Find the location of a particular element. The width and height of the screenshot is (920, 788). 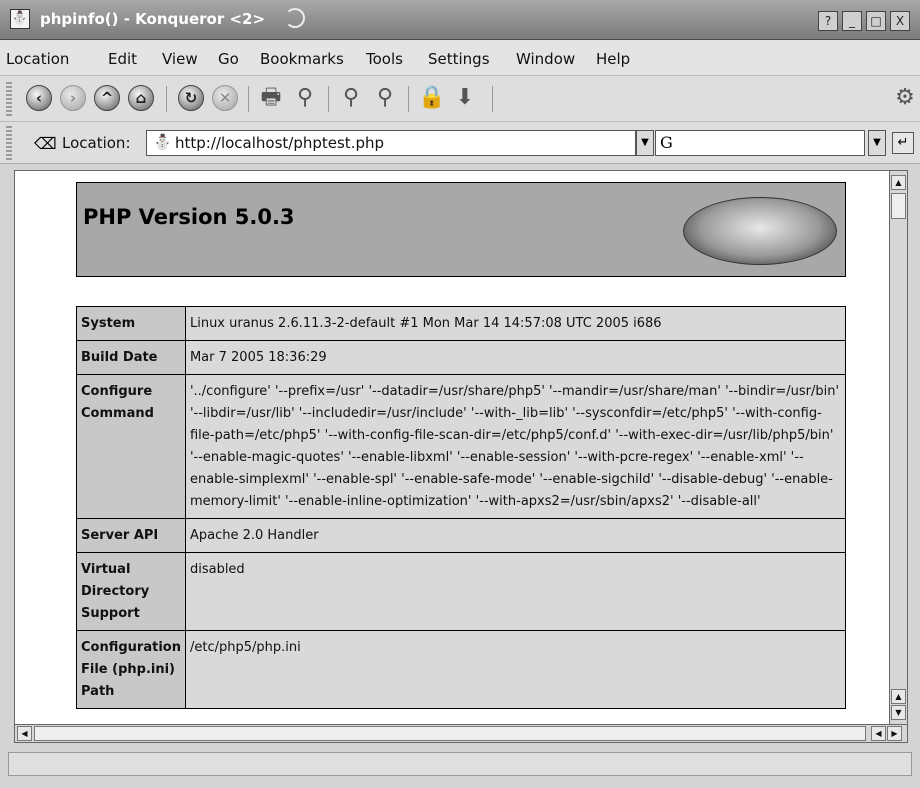

menu-view: View is located at coordinates (180, 59).